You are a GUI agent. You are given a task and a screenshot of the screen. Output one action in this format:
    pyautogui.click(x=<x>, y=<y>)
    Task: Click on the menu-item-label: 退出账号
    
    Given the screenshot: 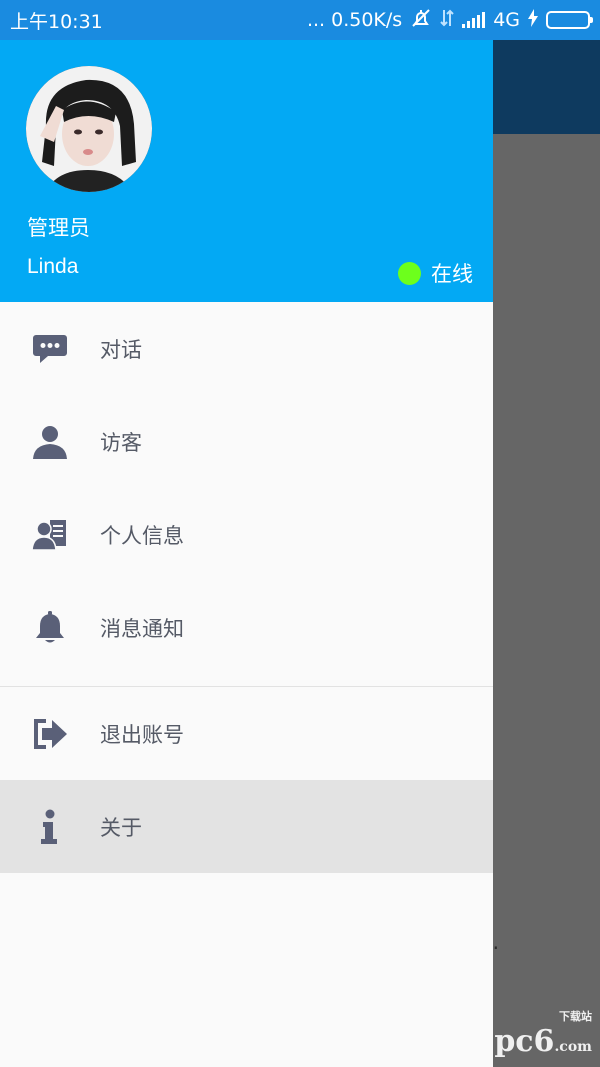 What is the action you would take?
    pyautogui.click(x=142, y=734)
    